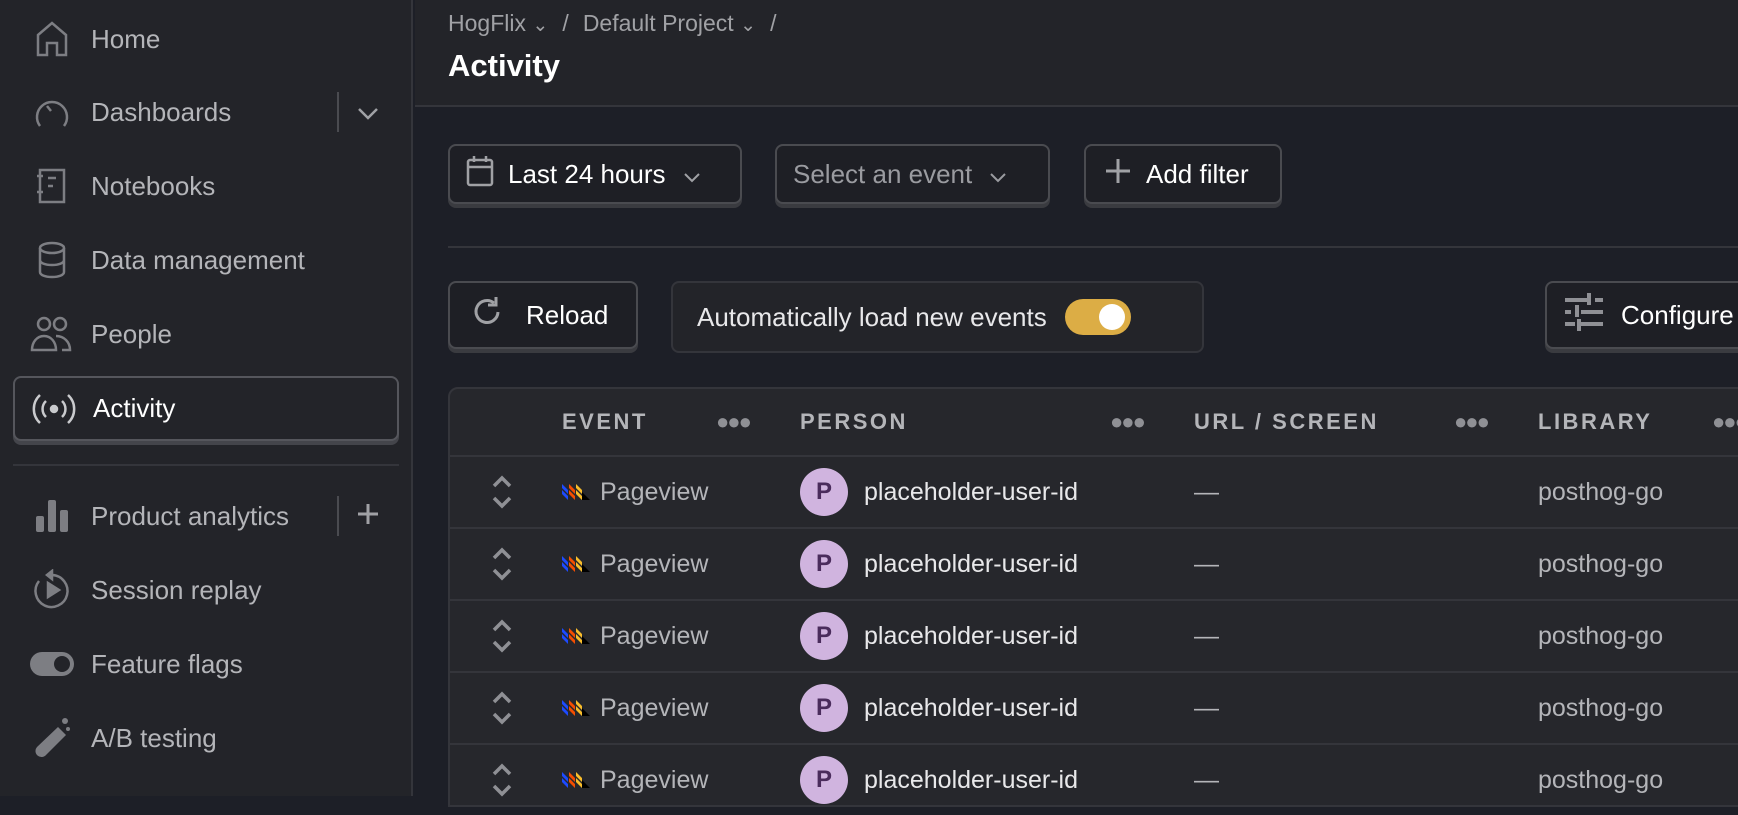 The image size is (1738, 815). What do you see at coordinates (206, 260) in the screenshot?
I see `sidebar-item-data-management: Data management` at bounding box center [206, 260].